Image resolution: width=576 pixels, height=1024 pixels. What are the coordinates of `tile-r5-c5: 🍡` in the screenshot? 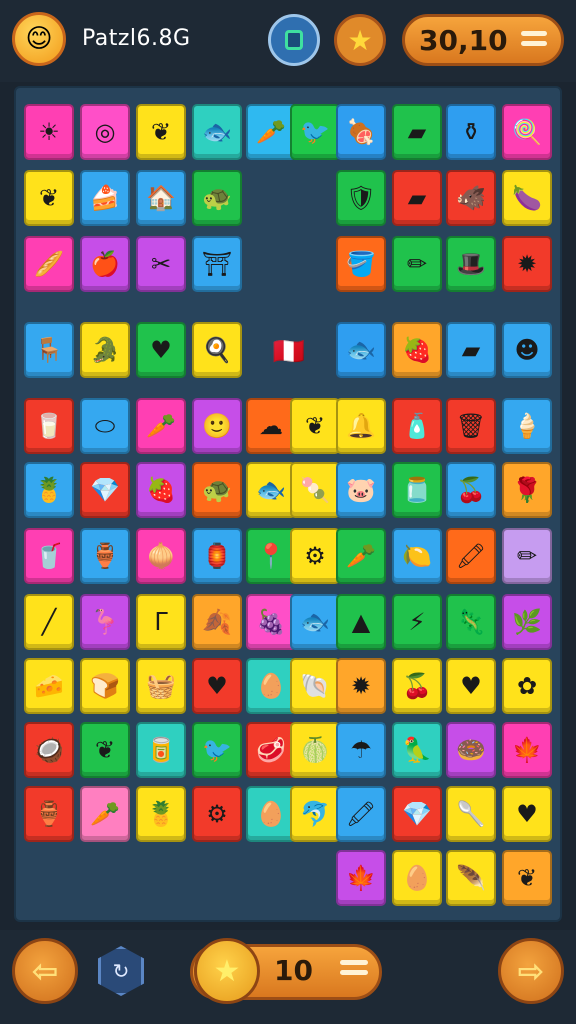 It's located at (315, 490).